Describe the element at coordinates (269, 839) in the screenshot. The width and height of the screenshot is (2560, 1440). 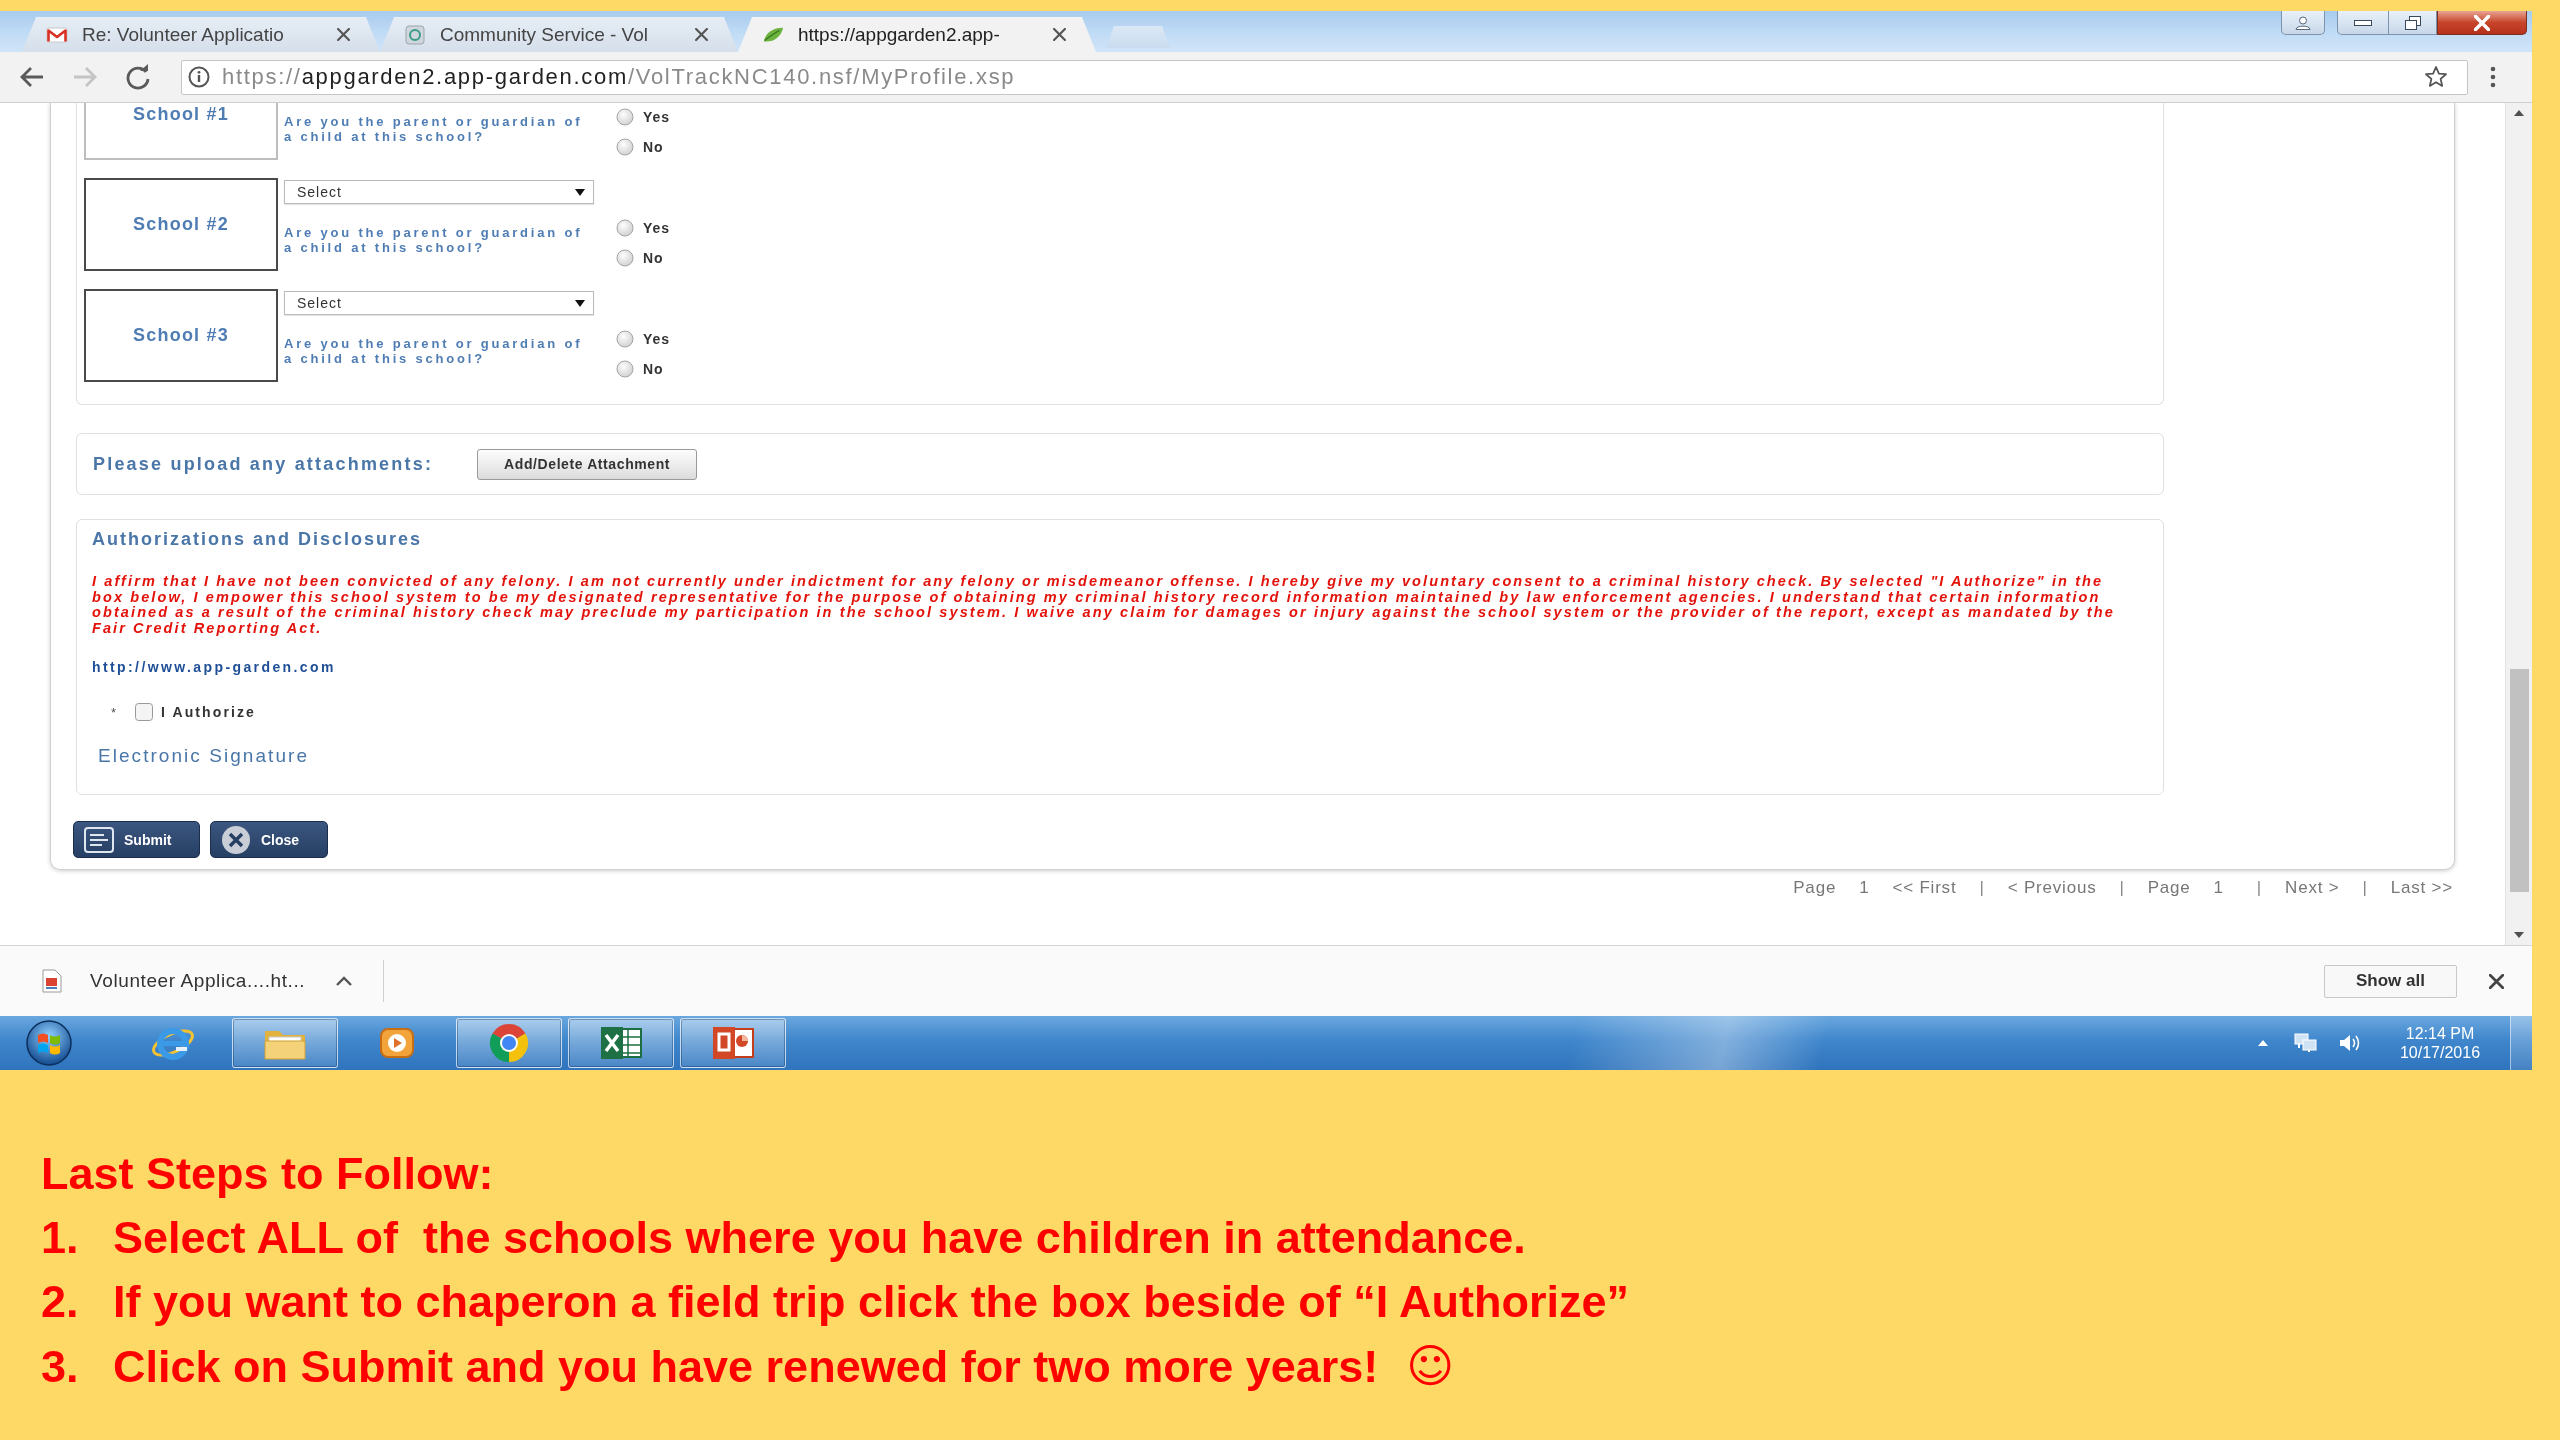
I see `close-button: Close` at that location.